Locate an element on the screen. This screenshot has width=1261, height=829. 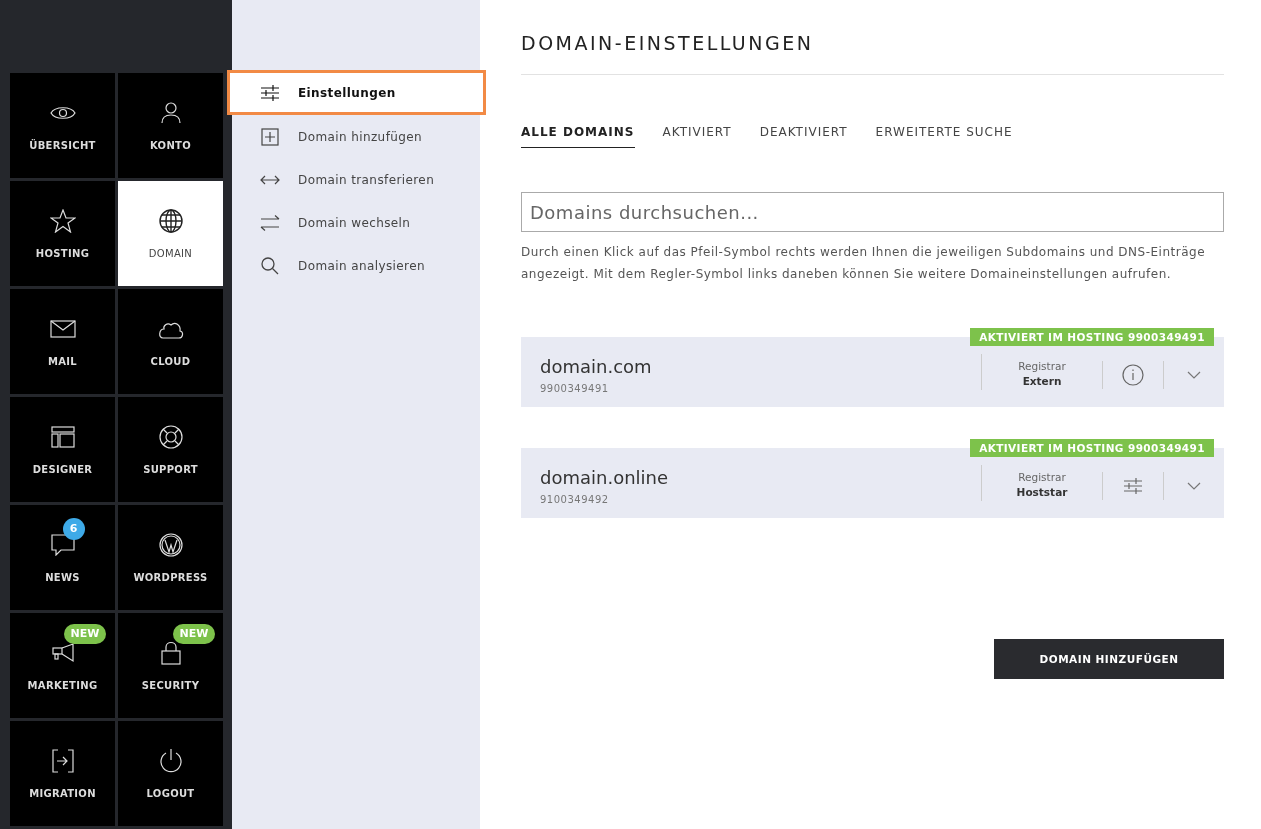
star-icon is located at coordinates (62, 221).